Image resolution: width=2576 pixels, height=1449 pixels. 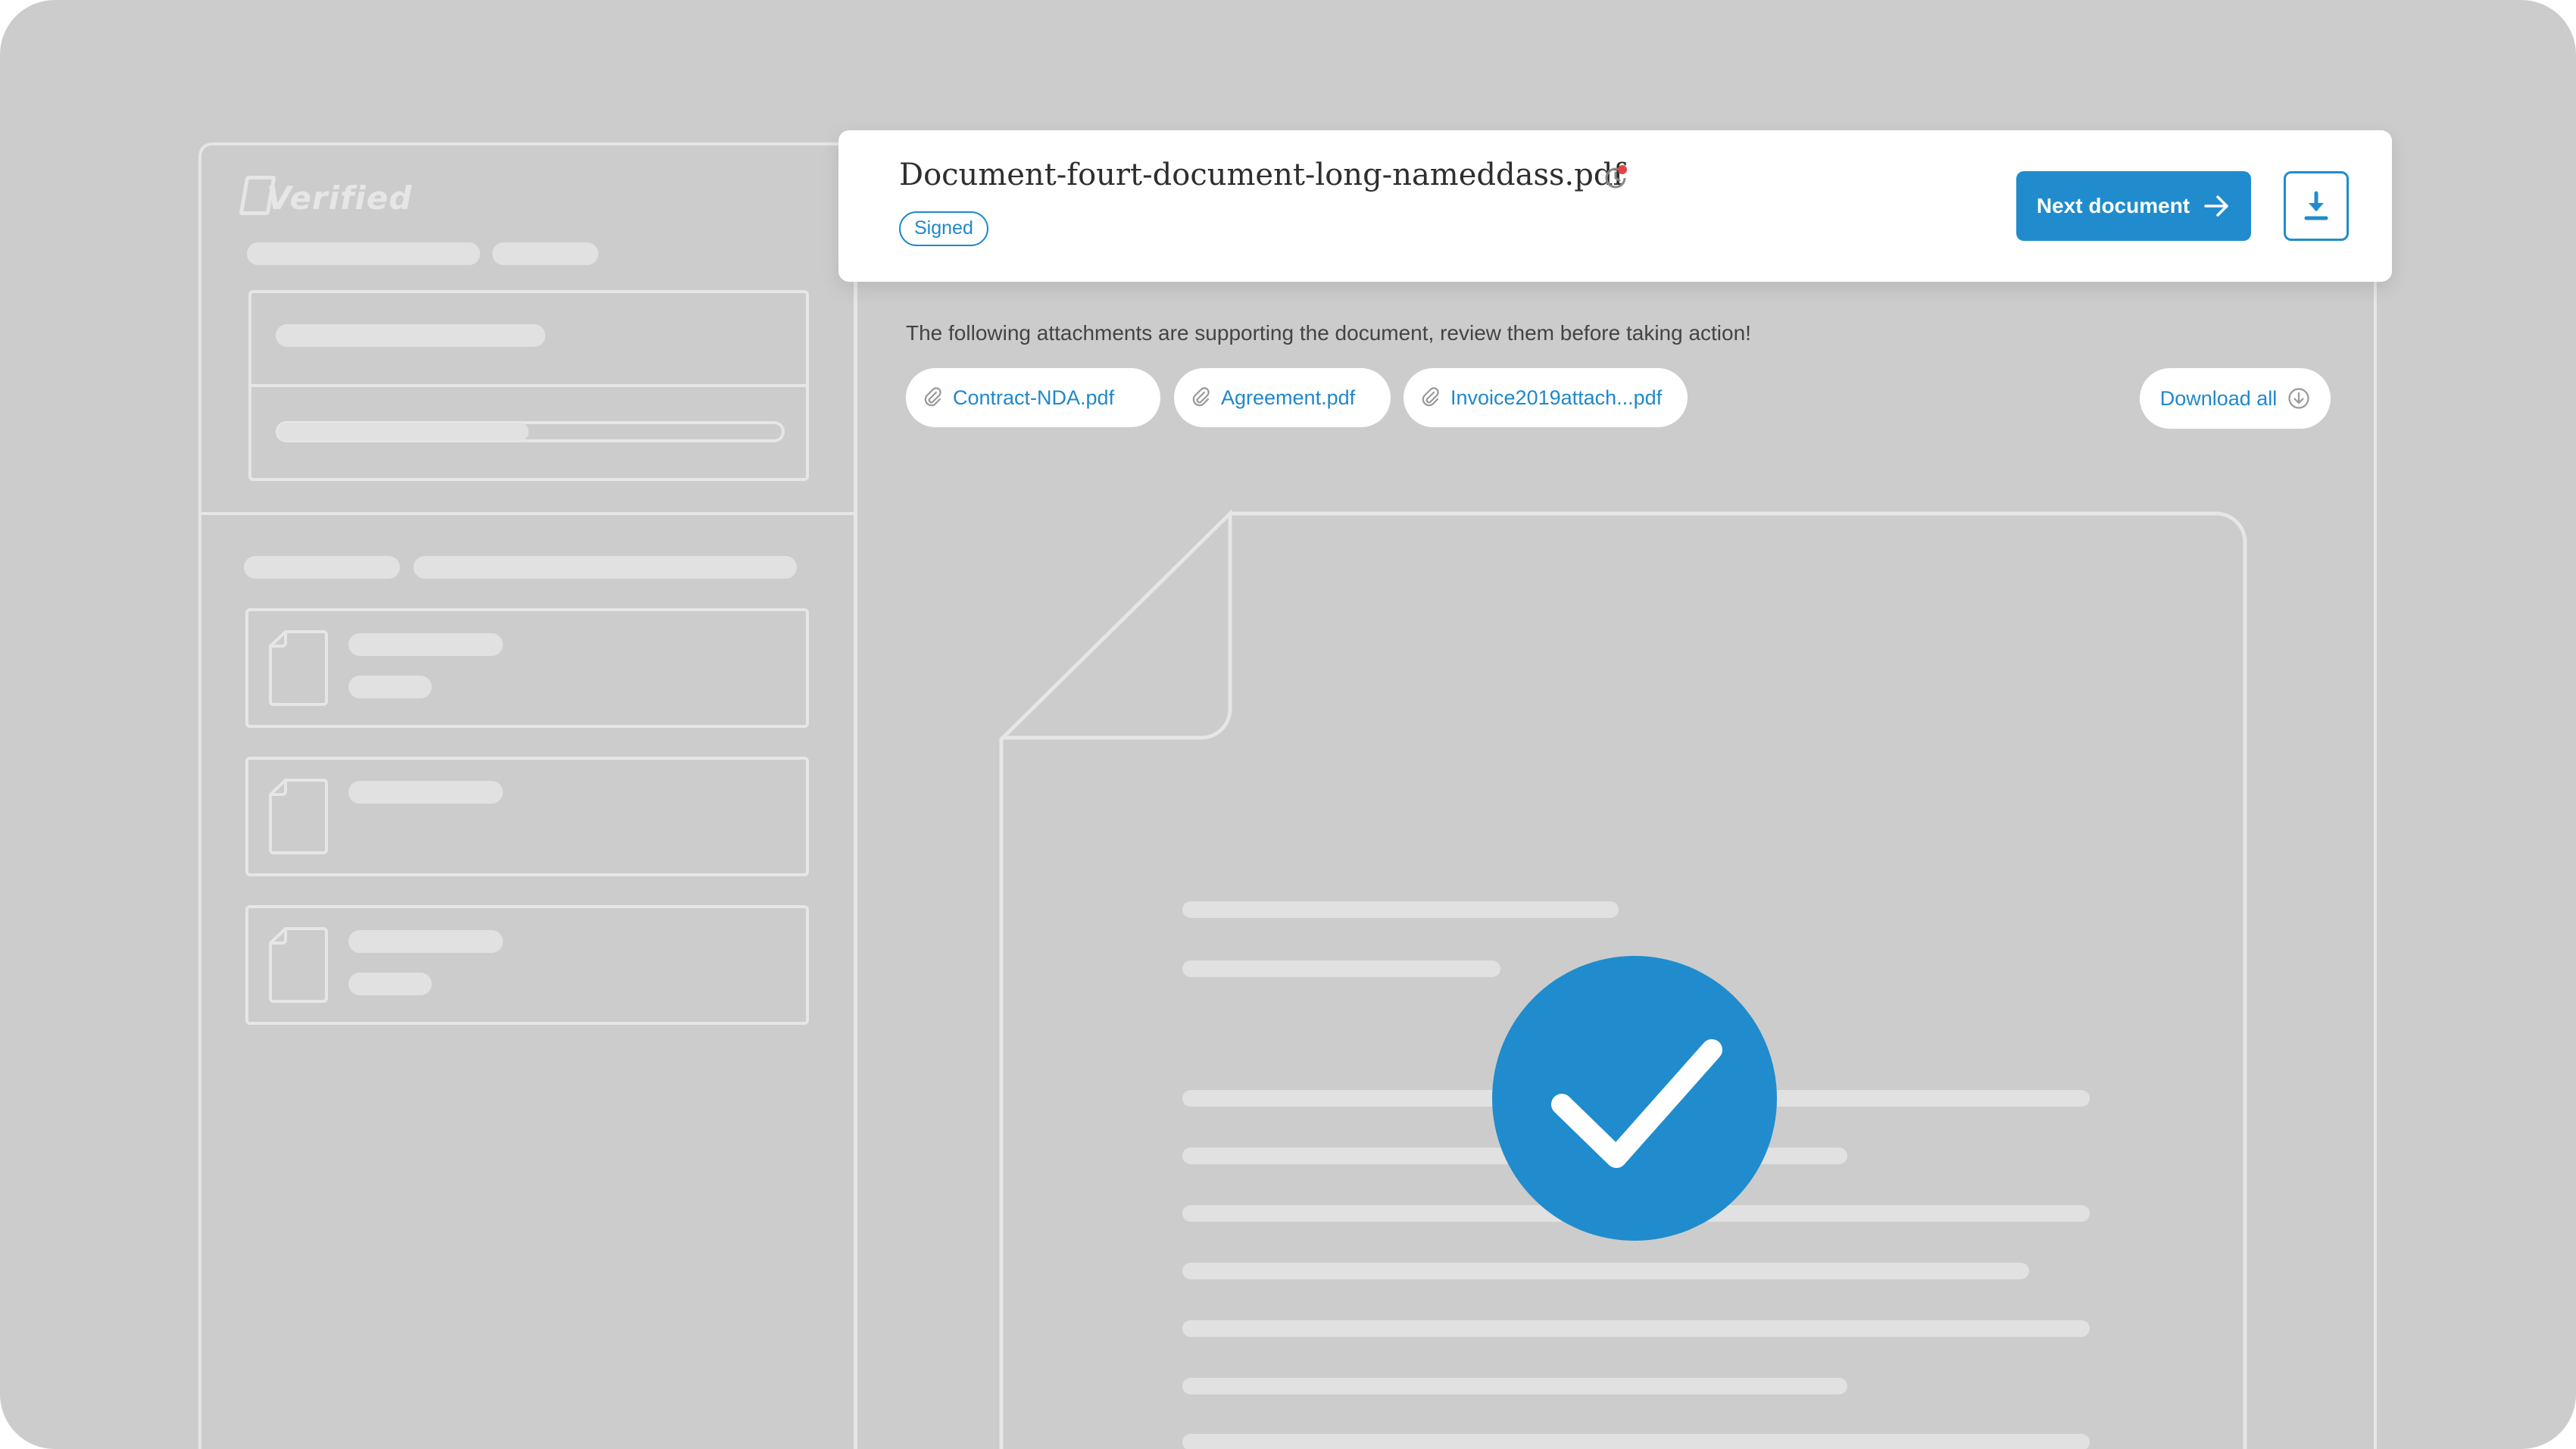 I want to click on next-document-button: Next document, so click(x=2134, y=206).